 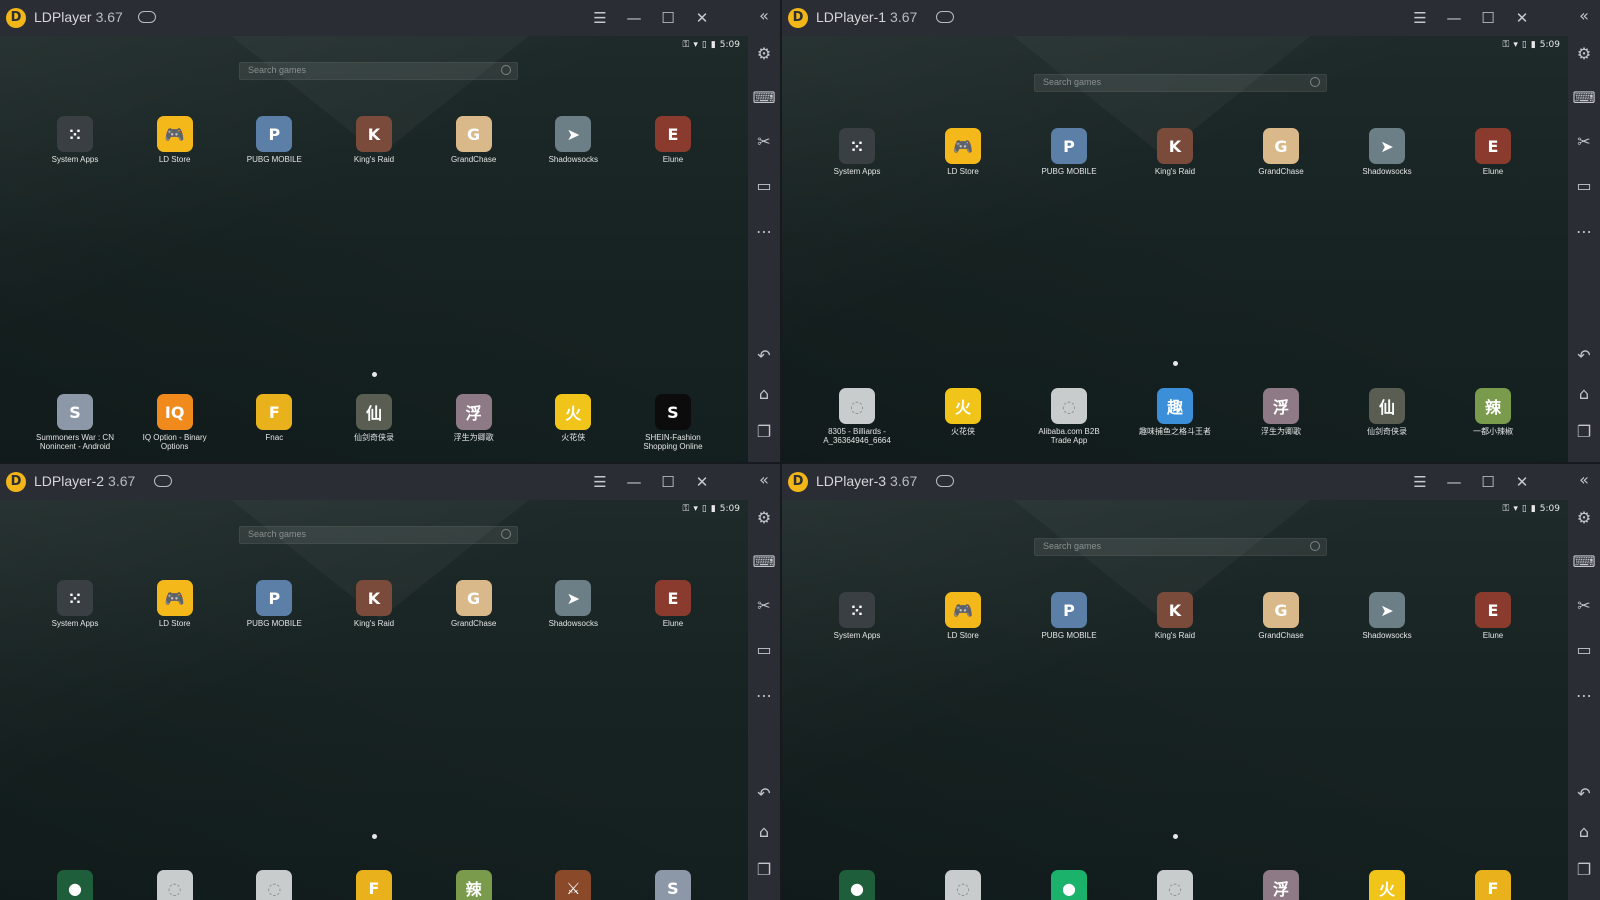 I want to click on title-bar: D LDPlayer-1 3.67 ☰ — ☐ ✕, so click(x=1175, y=18).